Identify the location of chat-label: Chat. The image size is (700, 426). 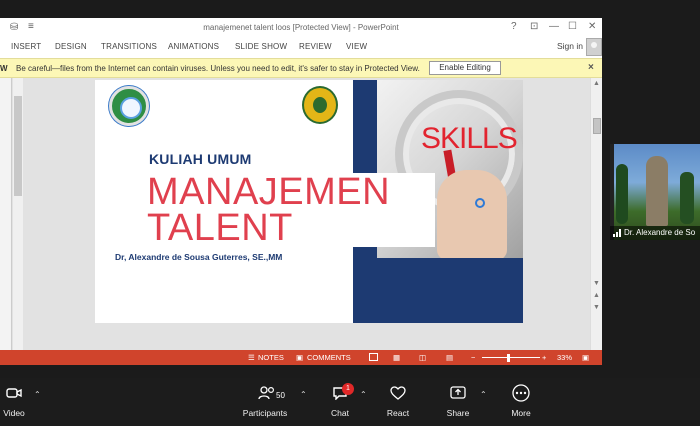
(340, 413).